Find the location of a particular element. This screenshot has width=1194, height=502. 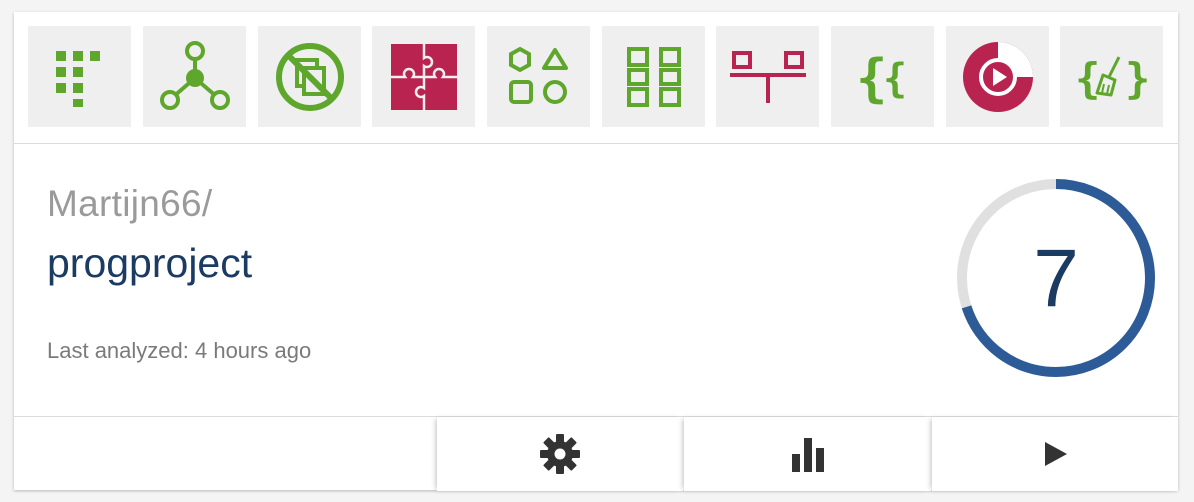

dependency-connect-icon is located at coordinates (767, 76).